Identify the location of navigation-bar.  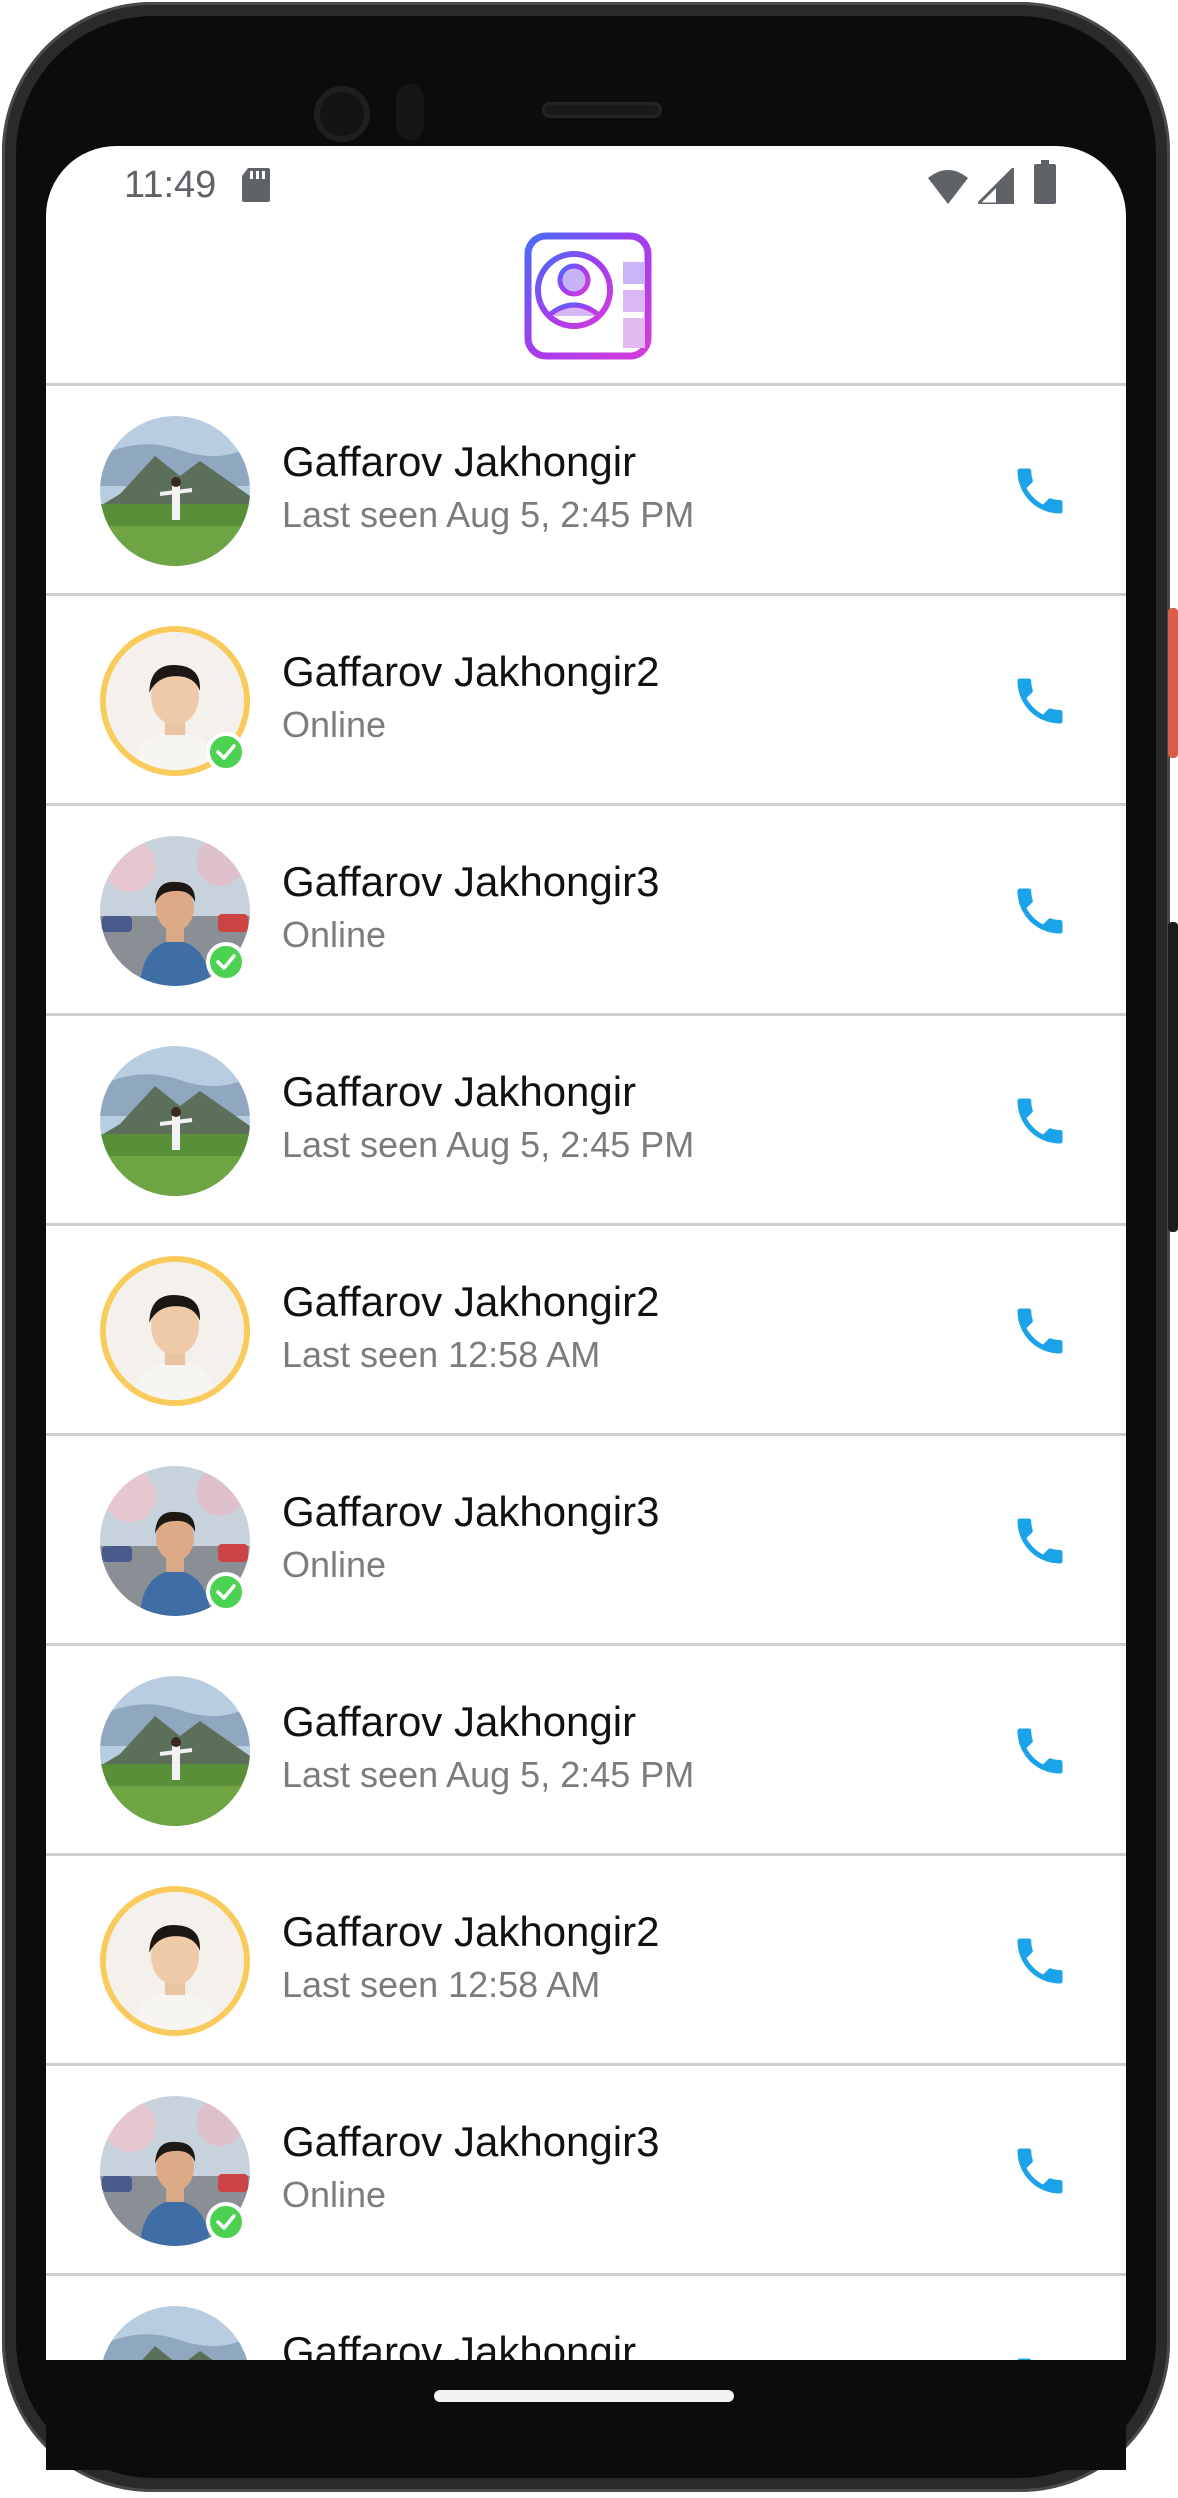
(586, 2415).